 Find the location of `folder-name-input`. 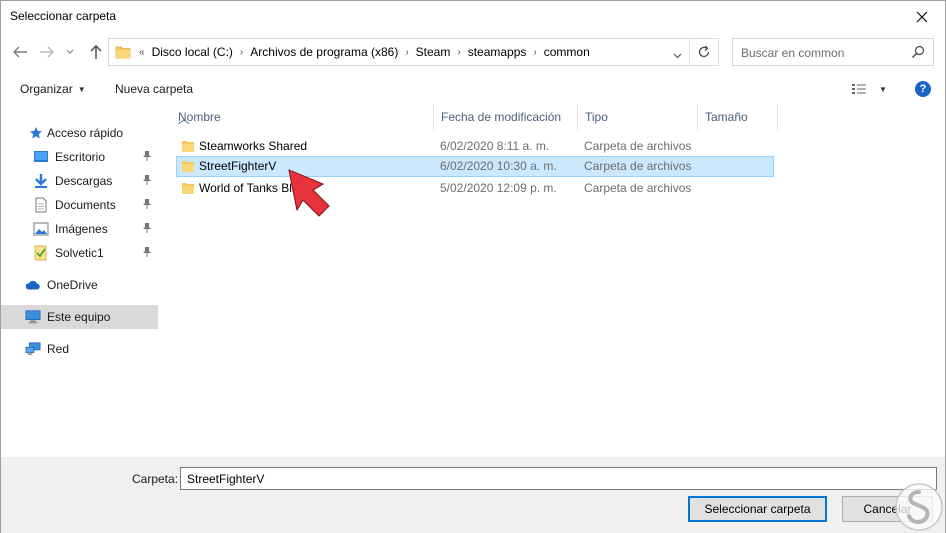

folder-name-input is located at coordinates (558, 478).